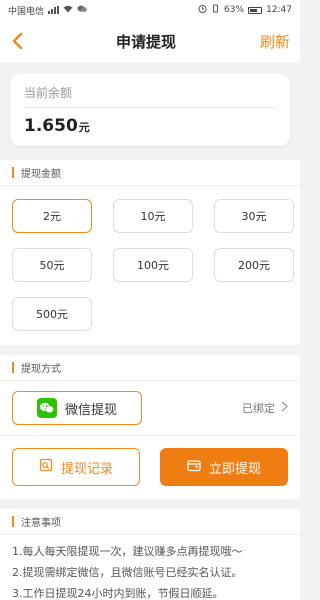  I want to click on amount-option-200: 200元, so click(254, 265).